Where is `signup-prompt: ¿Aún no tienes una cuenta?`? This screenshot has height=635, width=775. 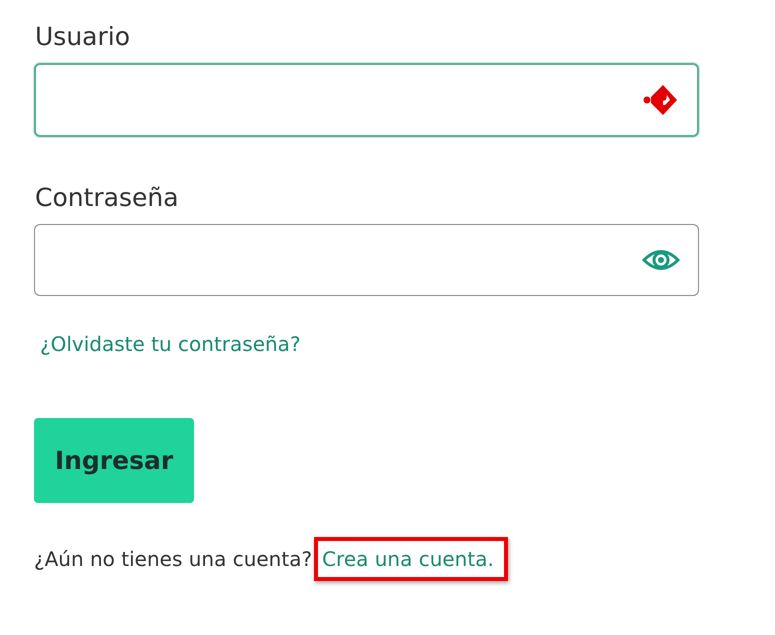 signup-prompt: ¿Aún no tienes una cuenta? is located at coordinates (173, 559).